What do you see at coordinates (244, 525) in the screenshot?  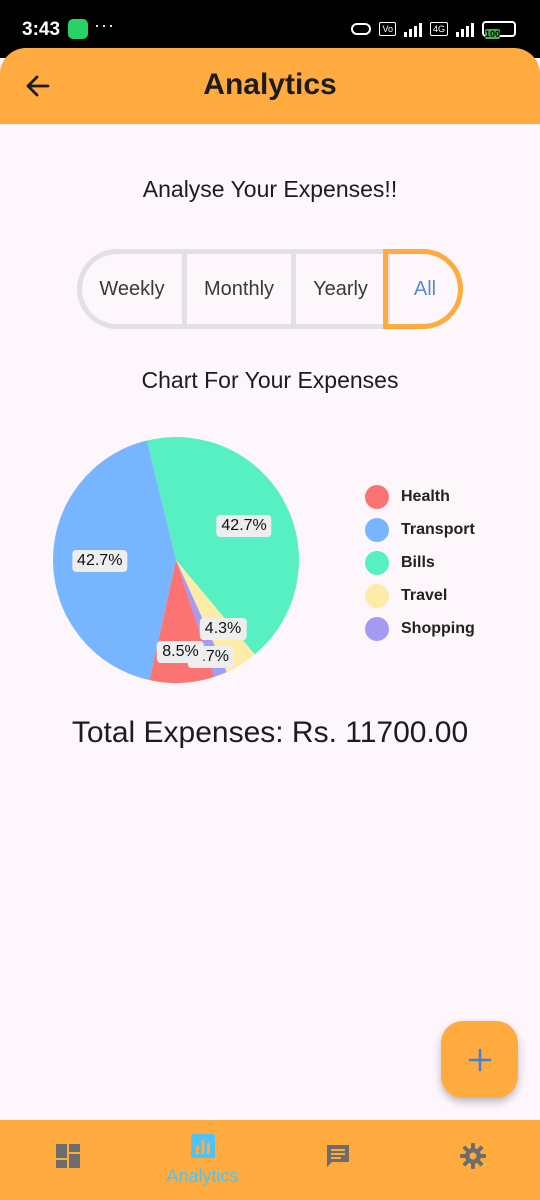 I see `pie-label-bills: 42.7%` at bounding box center [244, 525].